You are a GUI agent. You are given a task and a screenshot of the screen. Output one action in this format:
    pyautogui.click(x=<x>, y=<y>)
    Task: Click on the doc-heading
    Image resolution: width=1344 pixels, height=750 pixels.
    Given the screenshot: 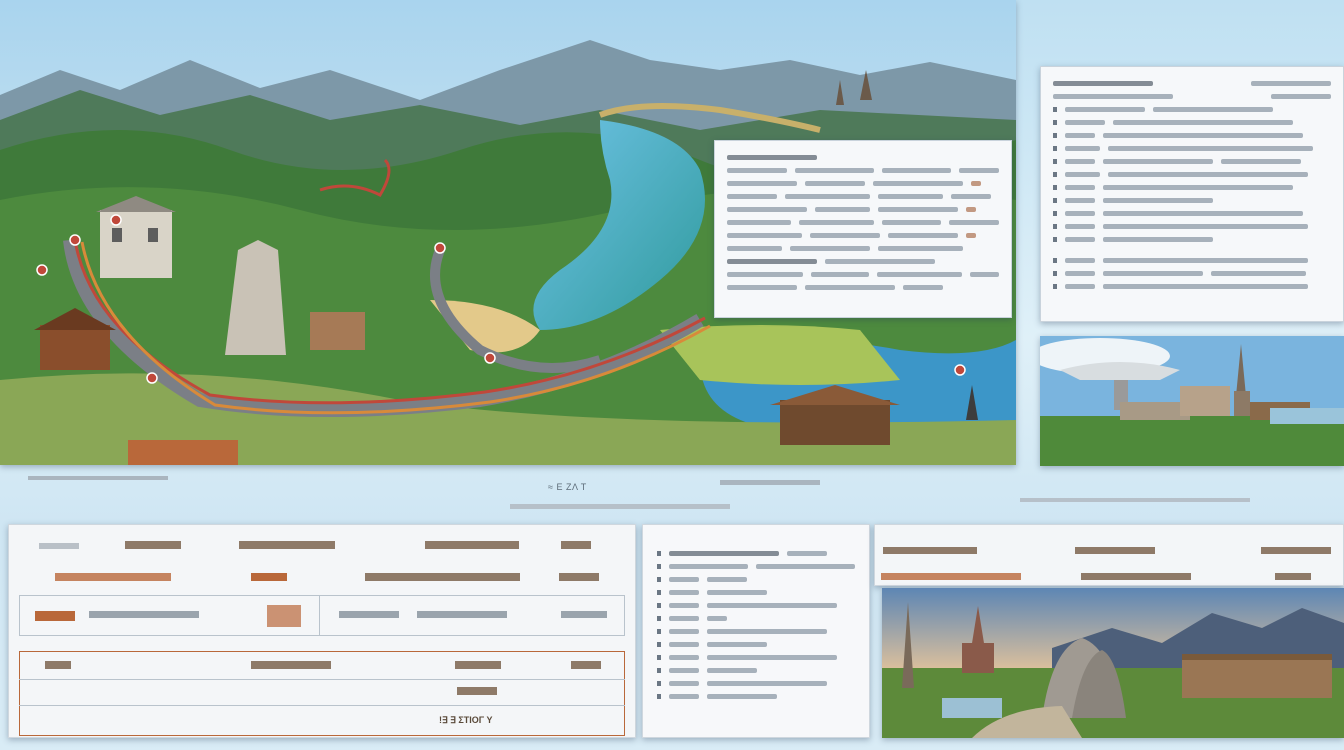 What is the action you would take?
    pyautogui.click(x=863, y=157)
    